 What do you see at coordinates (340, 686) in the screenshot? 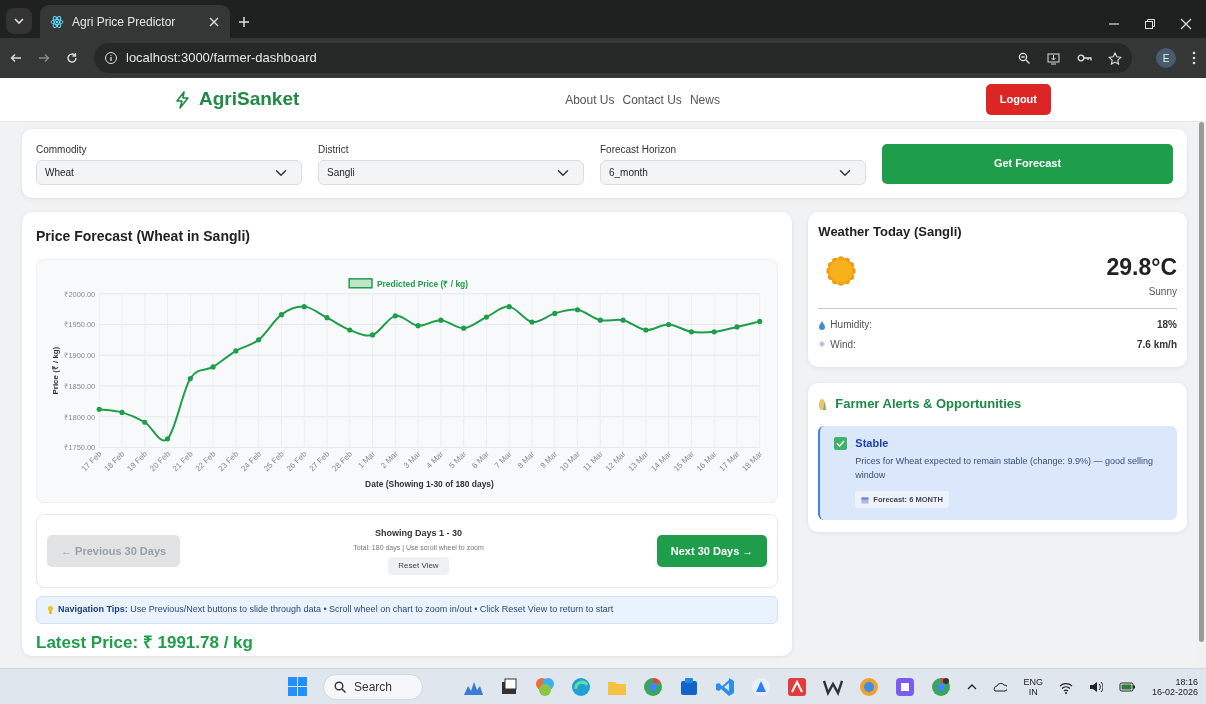
I see `search-icon` at bounding box center [340, 686].